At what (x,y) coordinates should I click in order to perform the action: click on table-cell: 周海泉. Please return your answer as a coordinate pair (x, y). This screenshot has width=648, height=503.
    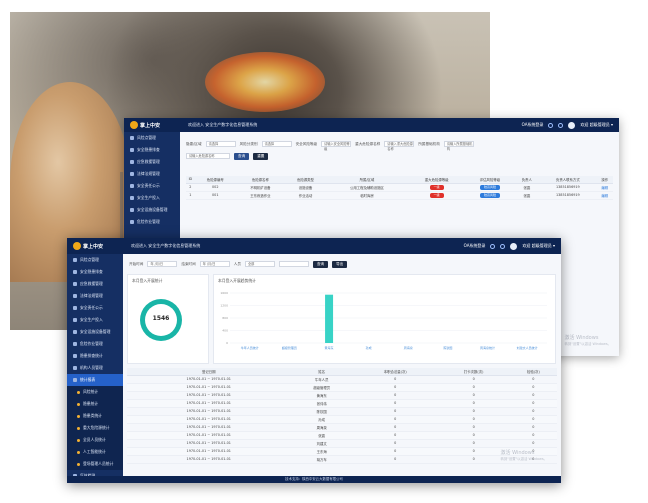
    Looking at the image, I should click on (321, 427).